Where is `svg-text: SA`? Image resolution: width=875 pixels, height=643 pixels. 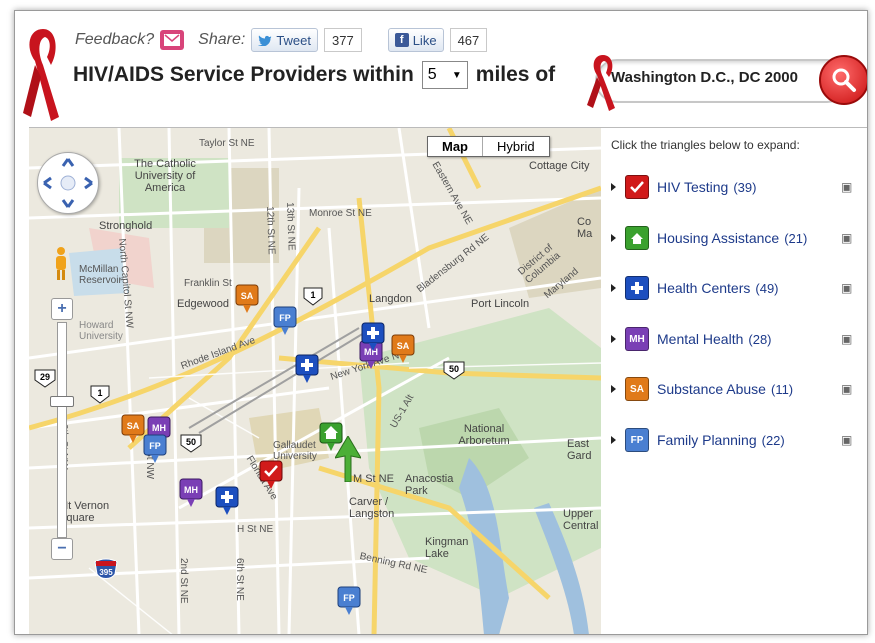 svg-text: SA is located at coordinates (247, 296).